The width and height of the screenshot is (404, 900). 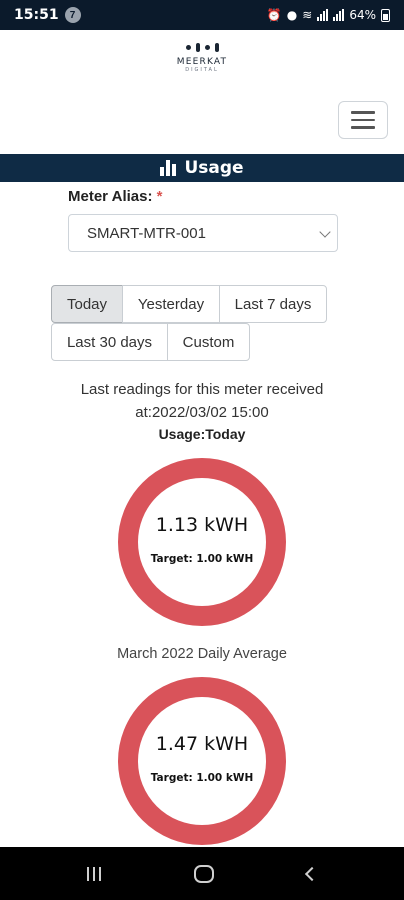 I want to click on last-readings-line-2: at:2022/03/02 15:00, so click(x=202, y=412).